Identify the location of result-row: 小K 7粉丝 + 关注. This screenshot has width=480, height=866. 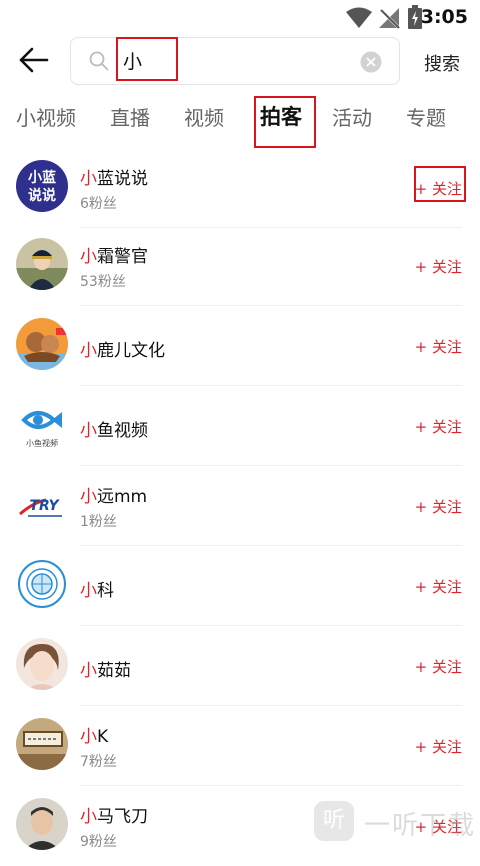
(239, 746).